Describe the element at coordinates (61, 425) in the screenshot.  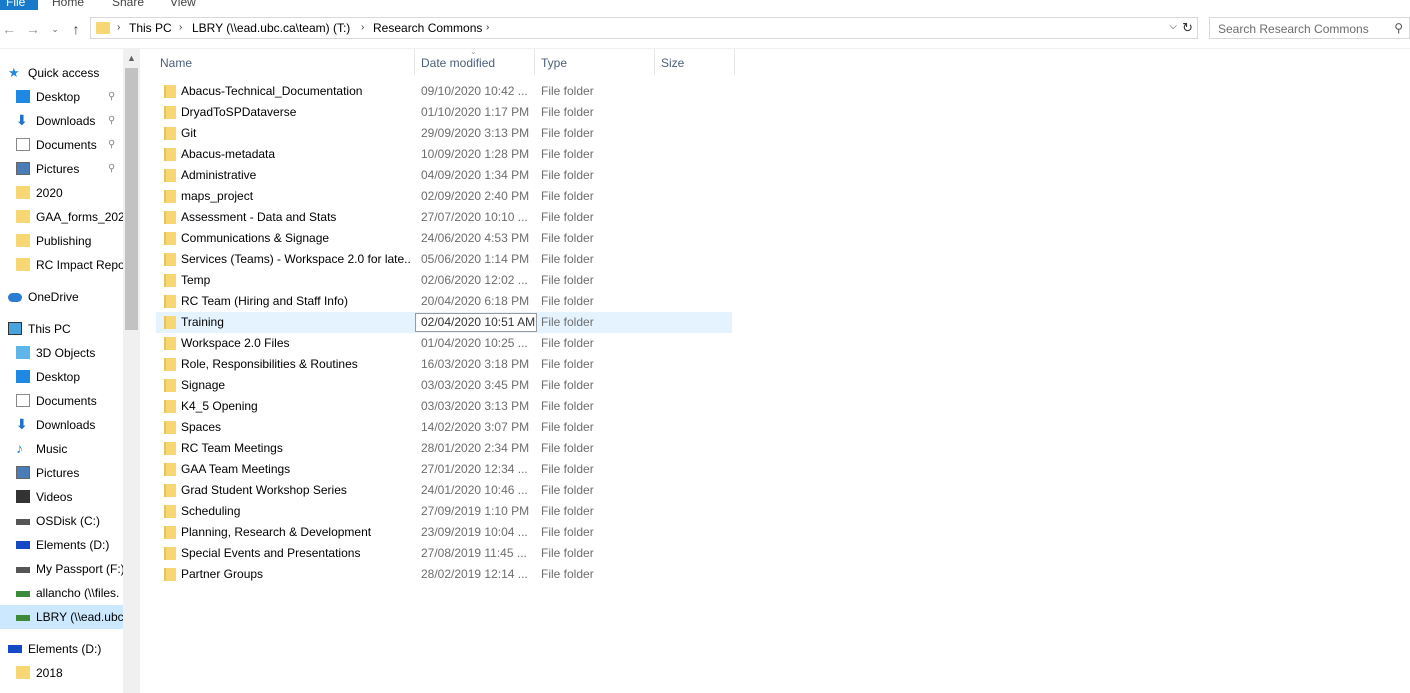
I see `sidebar-item: ⬇ Downloads` at that location.